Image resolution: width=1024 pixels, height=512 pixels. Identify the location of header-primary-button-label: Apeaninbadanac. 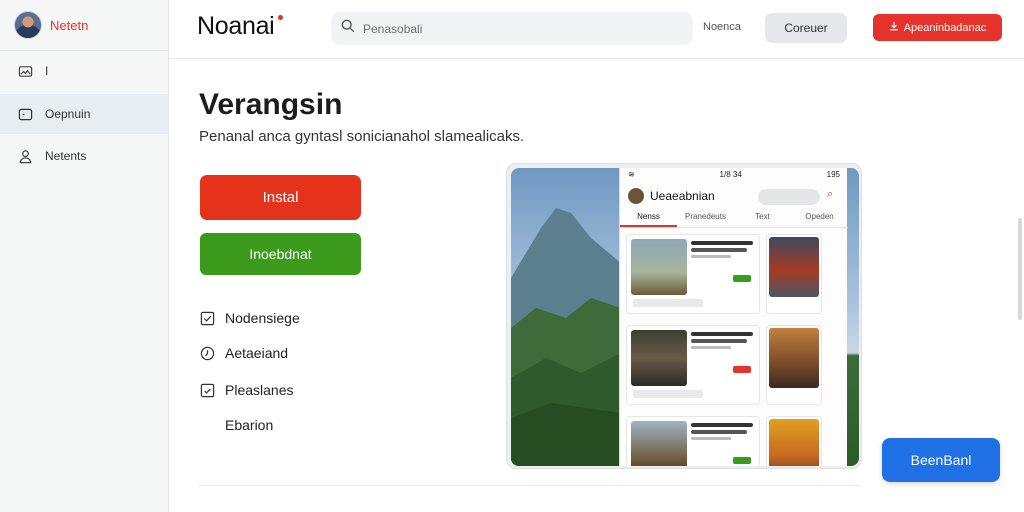
(945, 27).